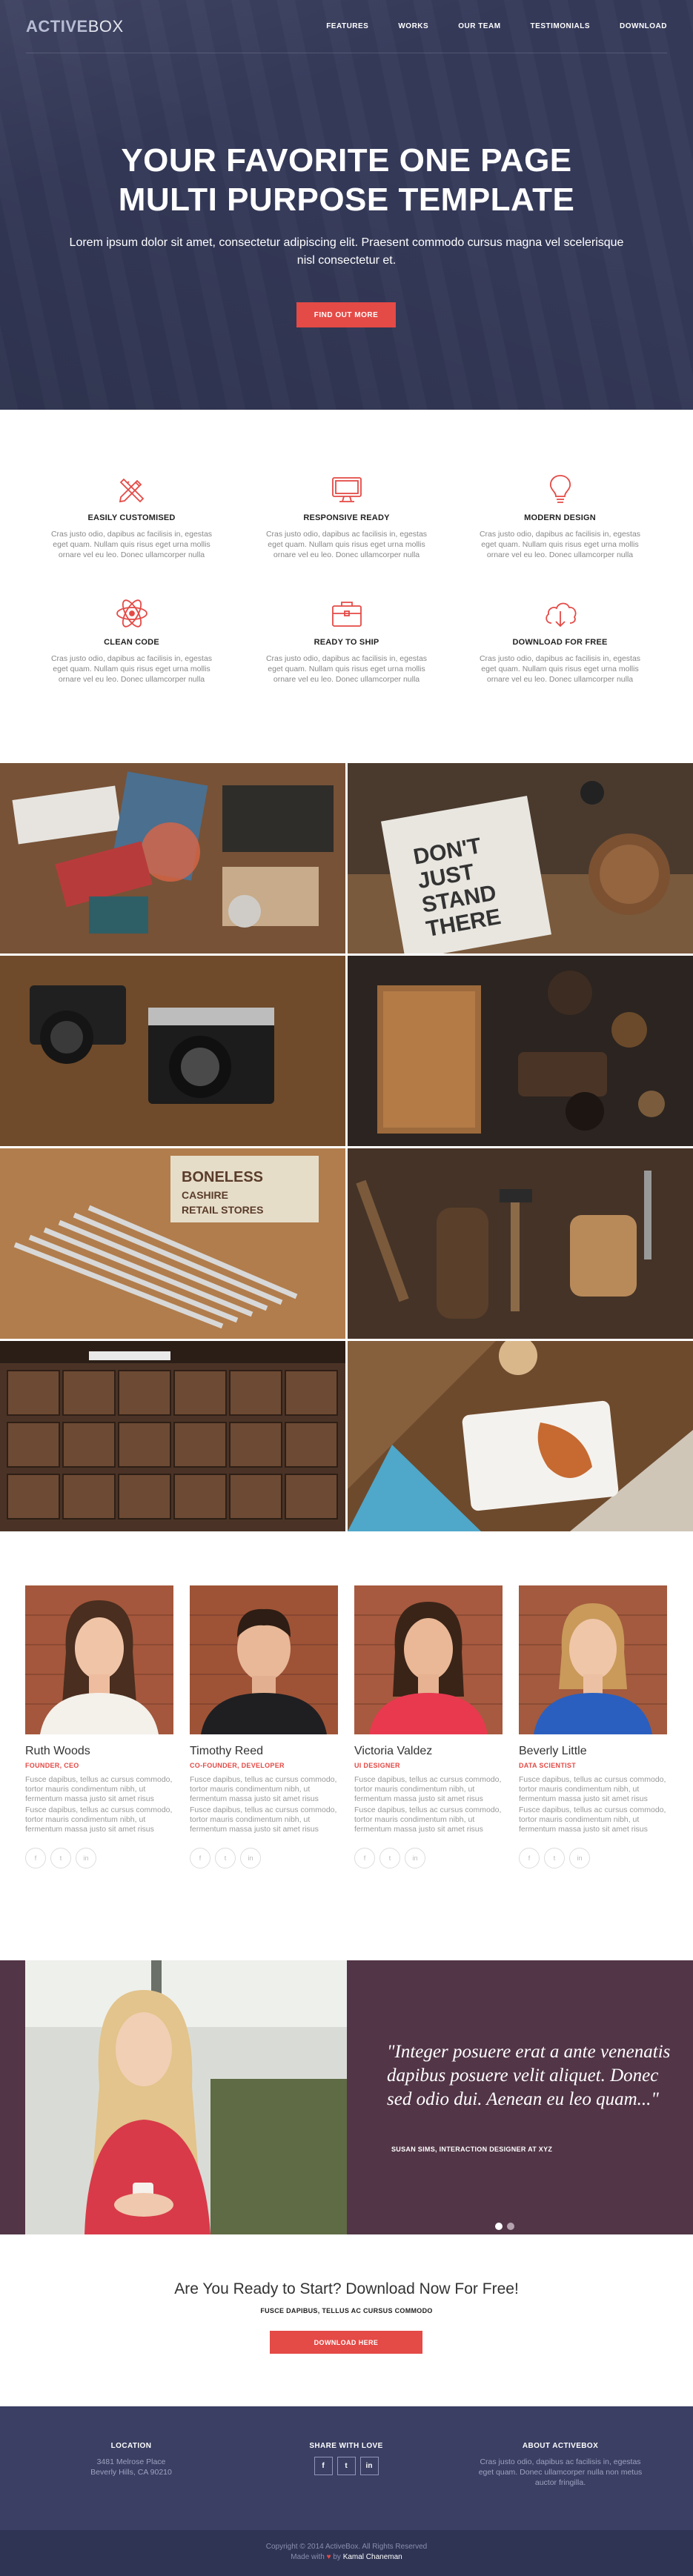 Image resolution: width=693 pixels, height=2576 pixels. I want to click on footer-share-title: SHARE WITH LOVE, so click(346, 2446).